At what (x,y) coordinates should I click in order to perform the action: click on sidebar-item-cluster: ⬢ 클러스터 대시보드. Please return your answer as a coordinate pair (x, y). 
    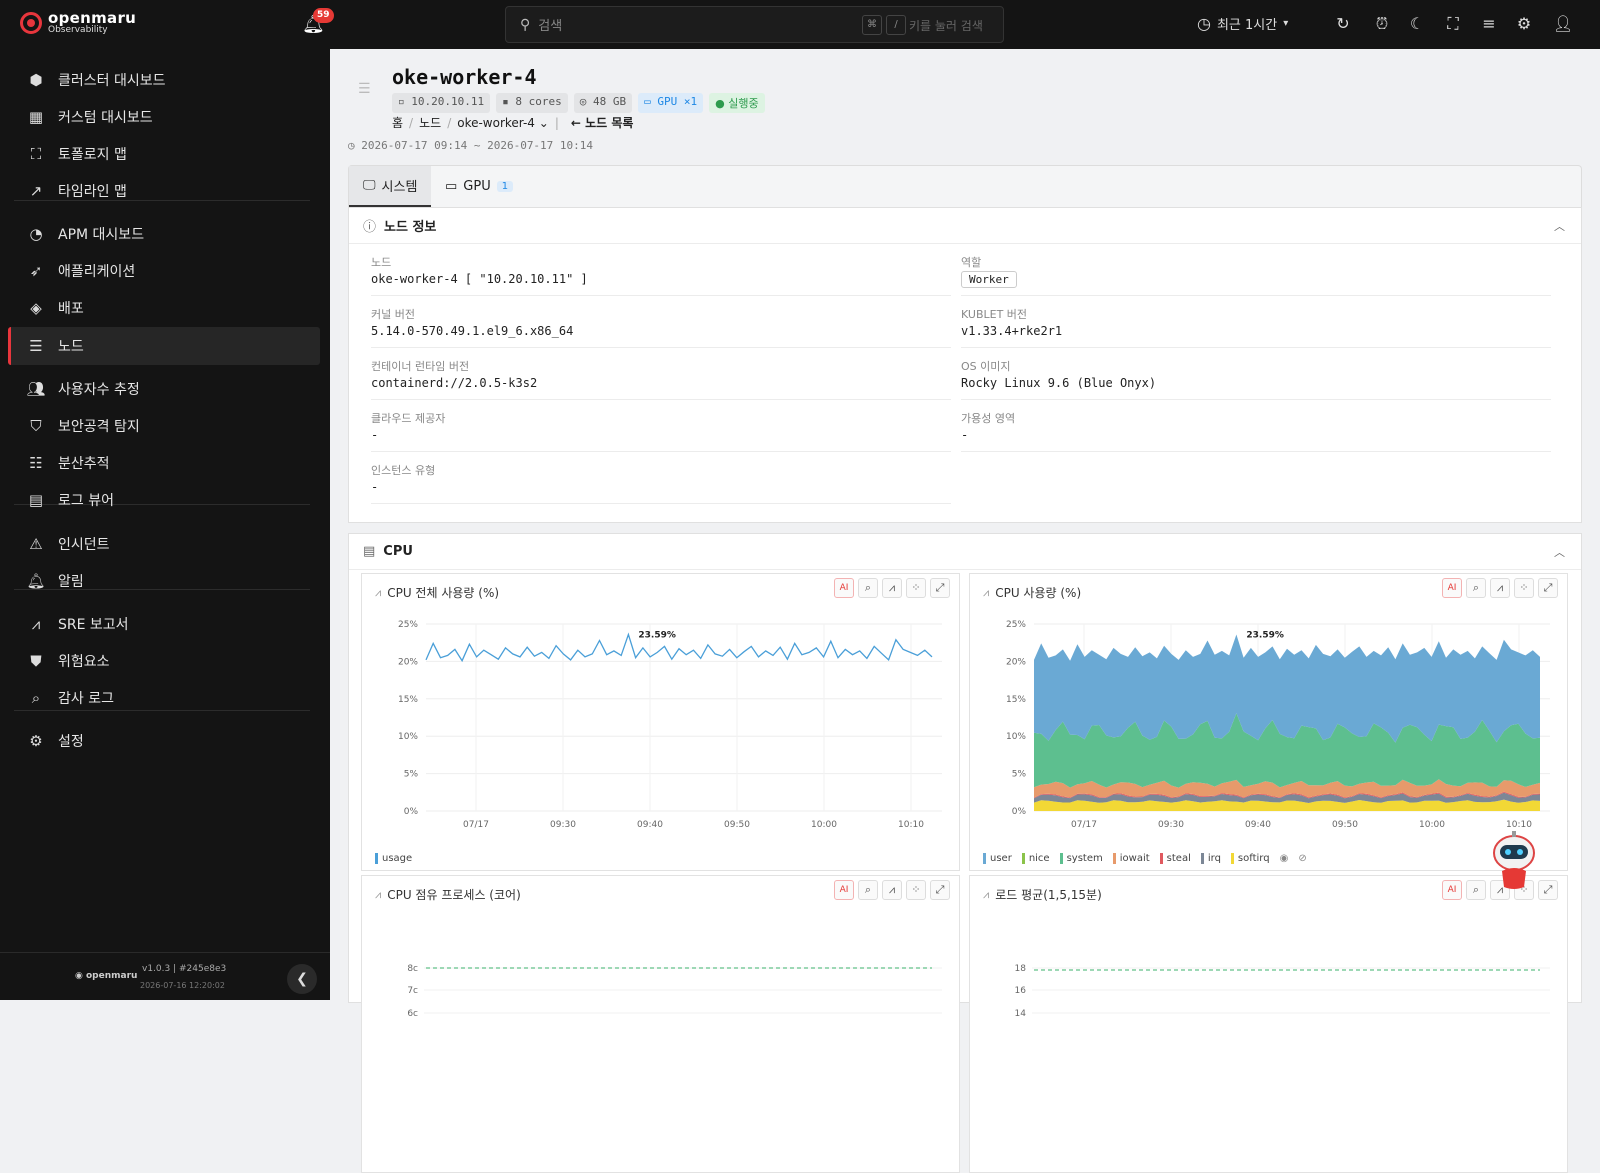
    Looking at the image, I should click on (164, 80).